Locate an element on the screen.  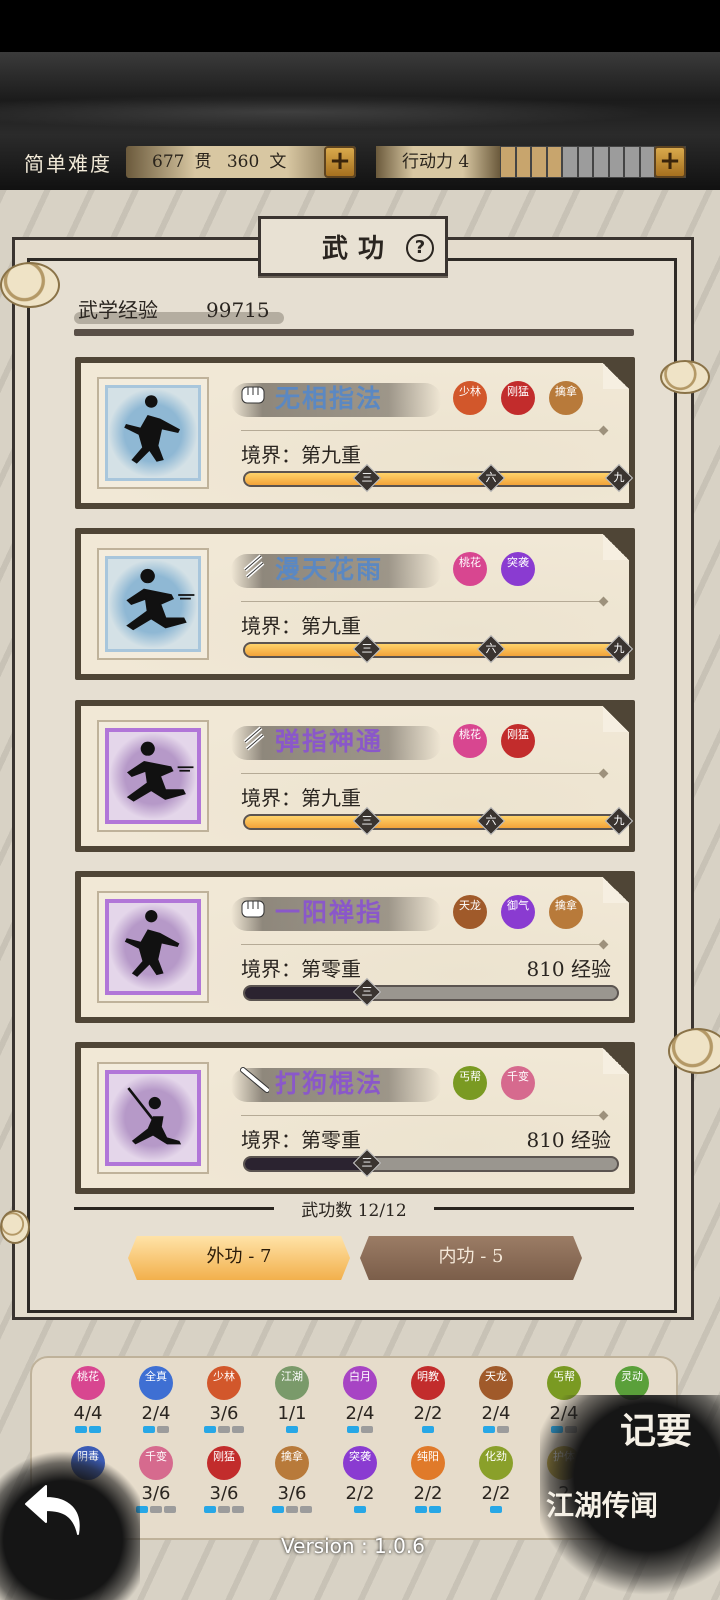
skill-card: 漫天花雨 桃花 突袭 境界：第九重 三 六 九 is located at coordinates (355, 604).